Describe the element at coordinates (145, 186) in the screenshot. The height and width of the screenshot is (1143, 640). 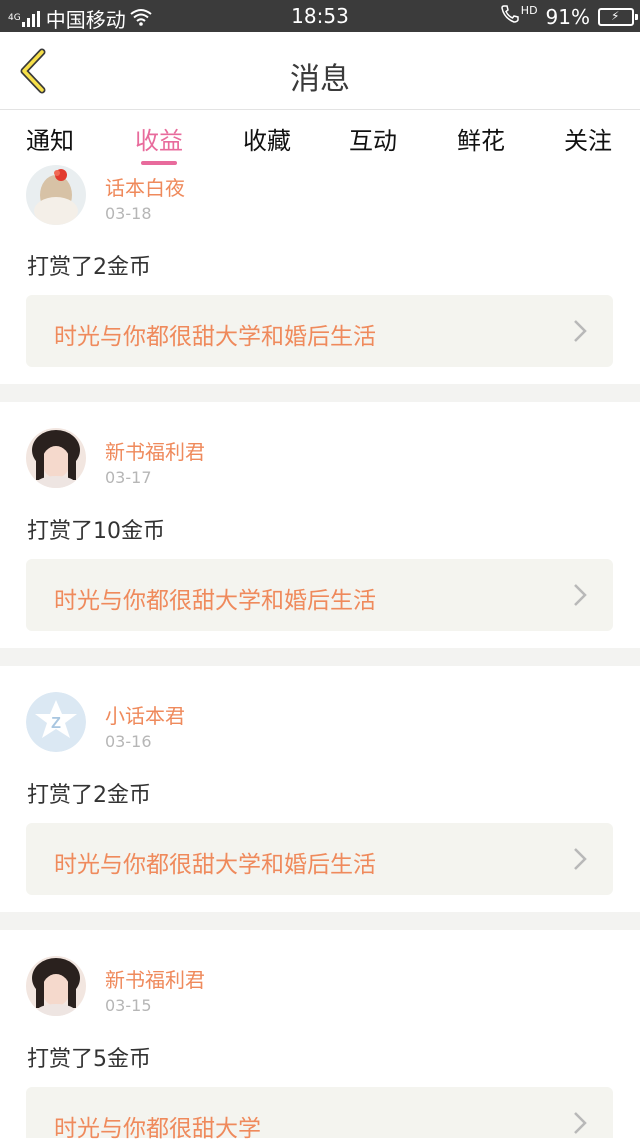
I see `username: 话本白夜` at that location.